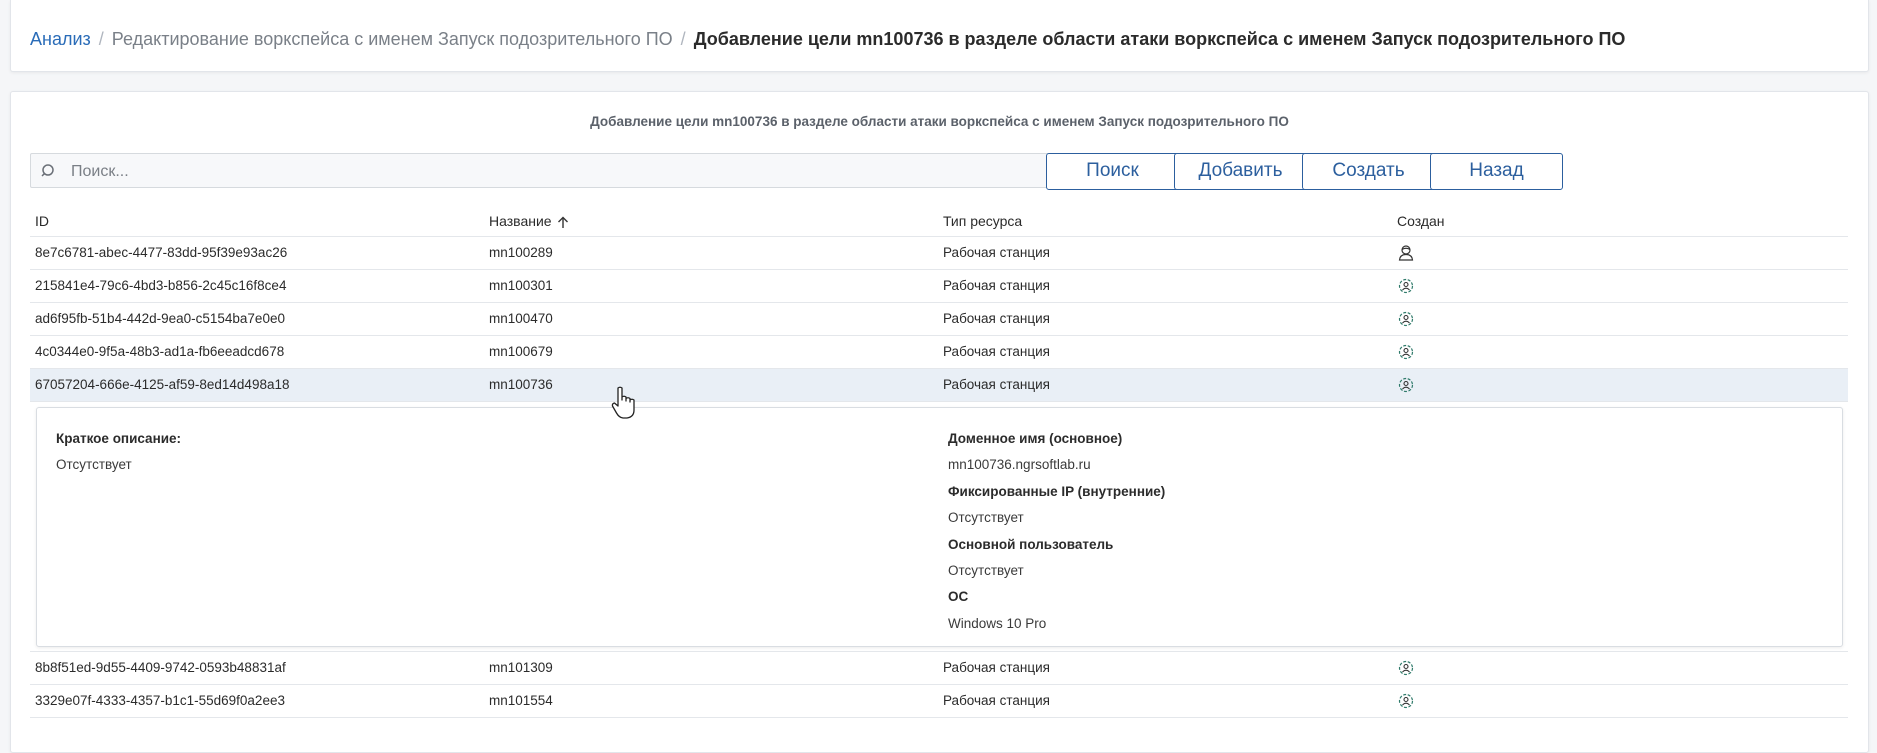 Image resolution: width=1877 pixels, height=753 pixels. I want to click on cell-name: mn100301, so click(521, 285).